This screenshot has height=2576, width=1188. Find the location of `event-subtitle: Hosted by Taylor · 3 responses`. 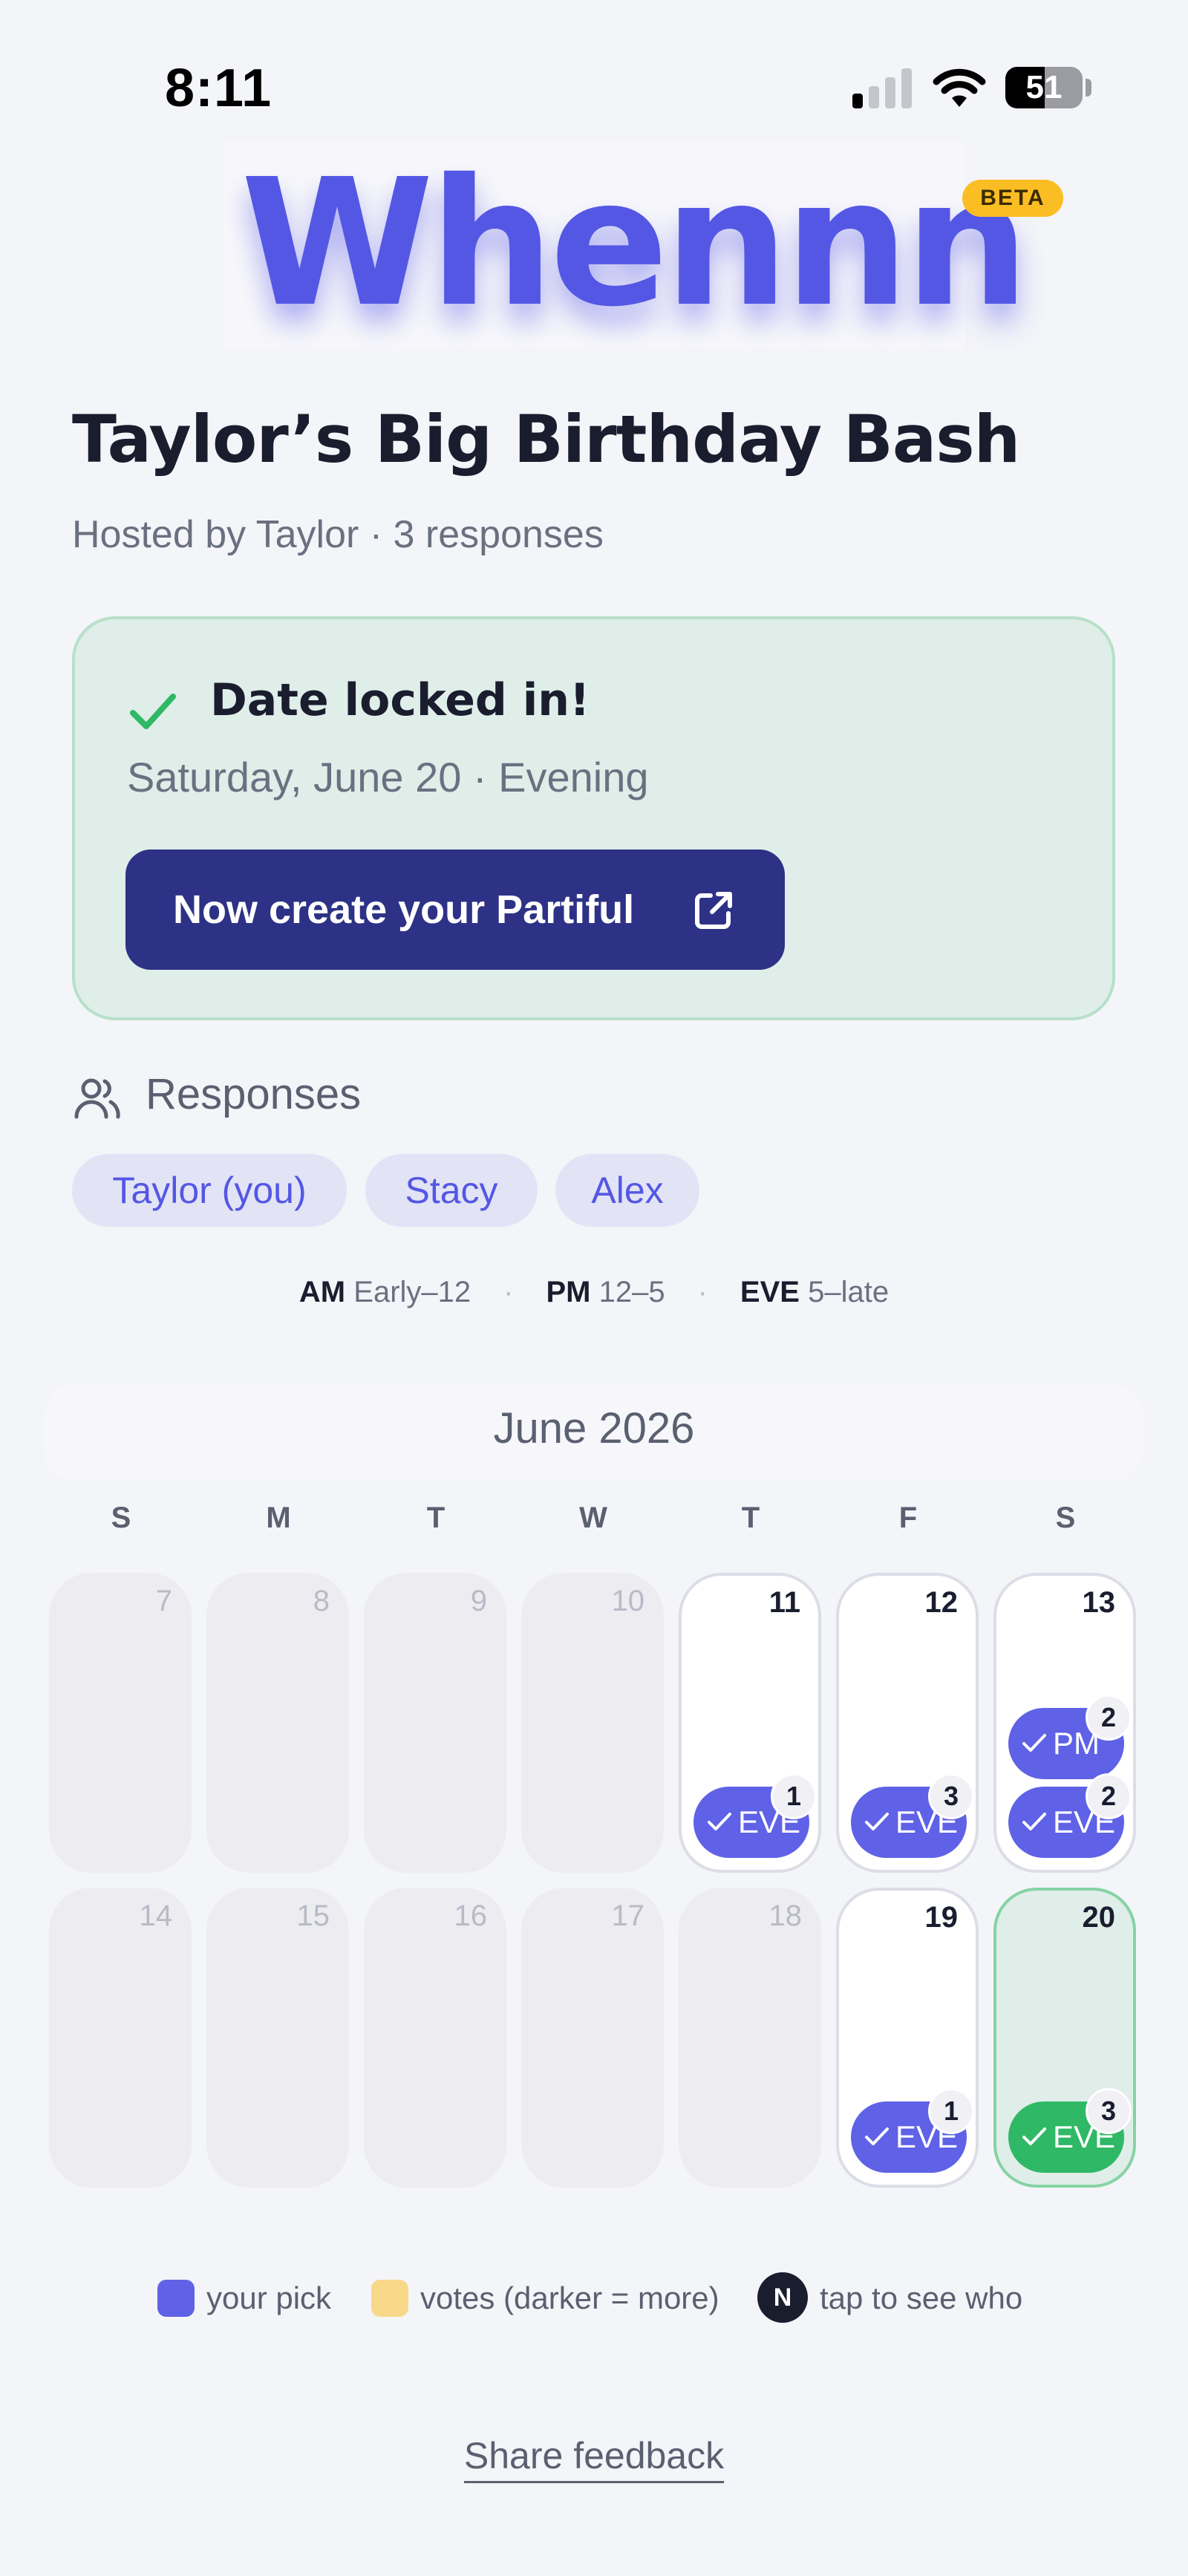

event-subtitle: Hosted by Taylor · 3 responses is located at coordinates (338, 534).